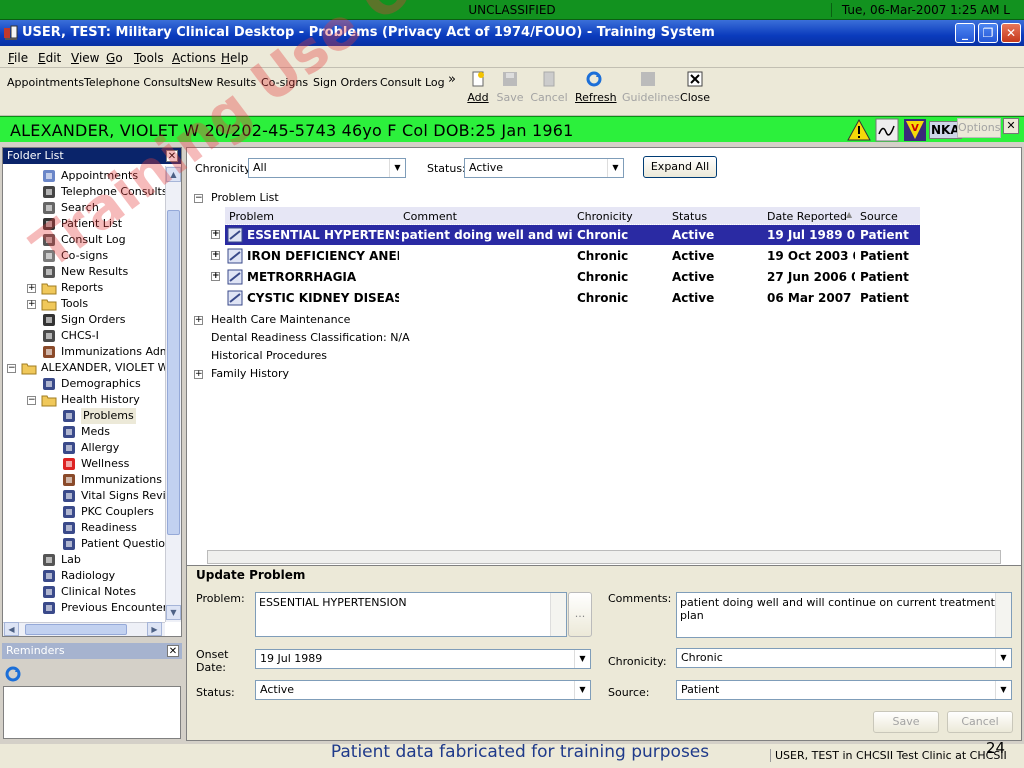  Describe the element at coordinates (844, 690) in the screenshot. I see `source-field-select: Patient ▼` at that location.